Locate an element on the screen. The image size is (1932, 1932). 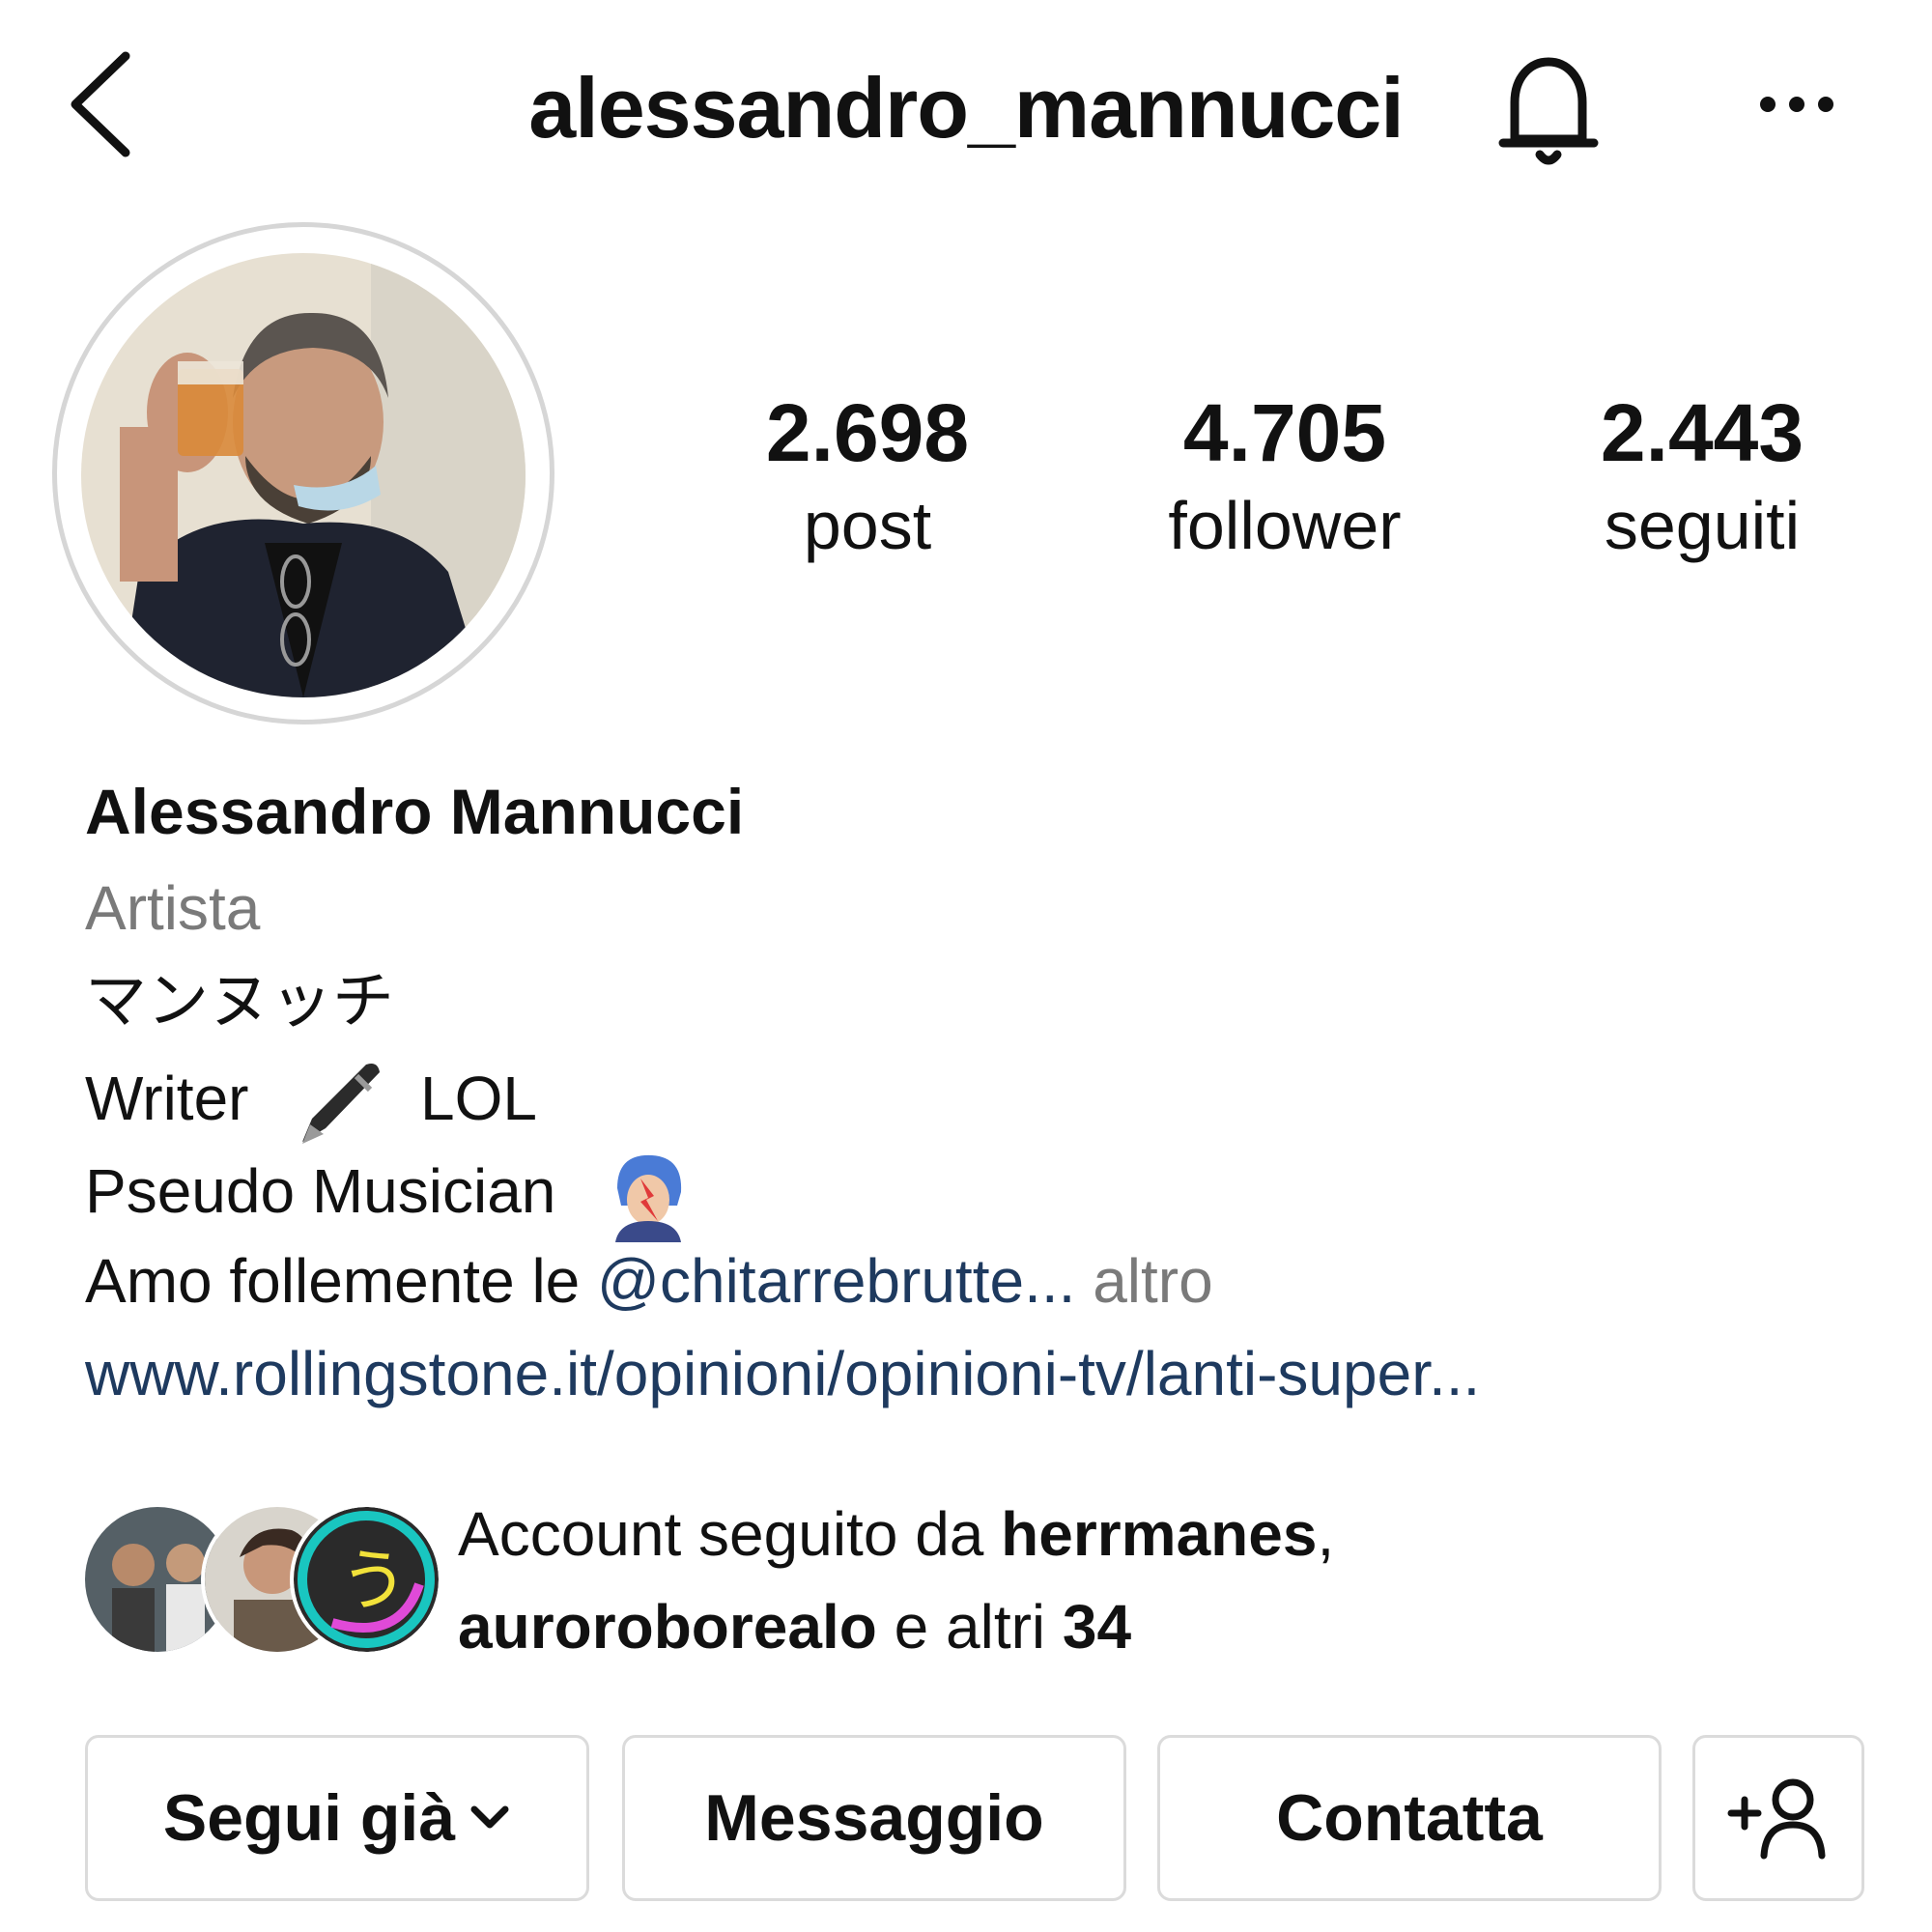
stat-followers-value: 4.705 is located at coordinates (1284, 432).